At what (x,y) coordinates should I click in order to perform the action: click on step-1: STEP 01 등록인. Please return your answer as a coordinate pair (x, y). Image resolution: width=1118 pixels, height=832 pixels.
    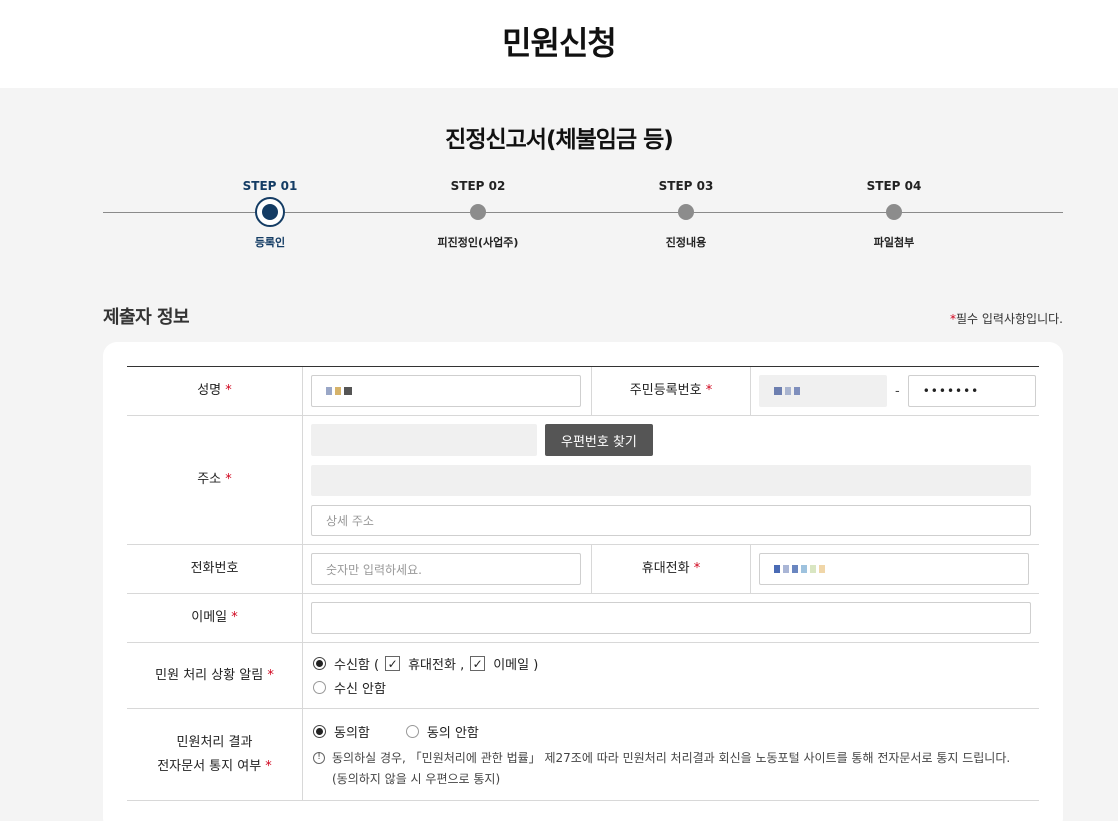
    Looking at the image, I should click on (270, 214).